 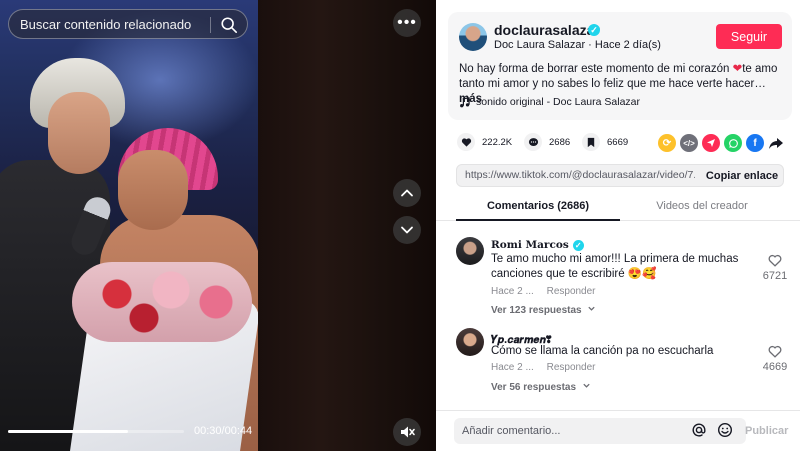 I want to click on emoji-icon, so click(x=725, y=432).